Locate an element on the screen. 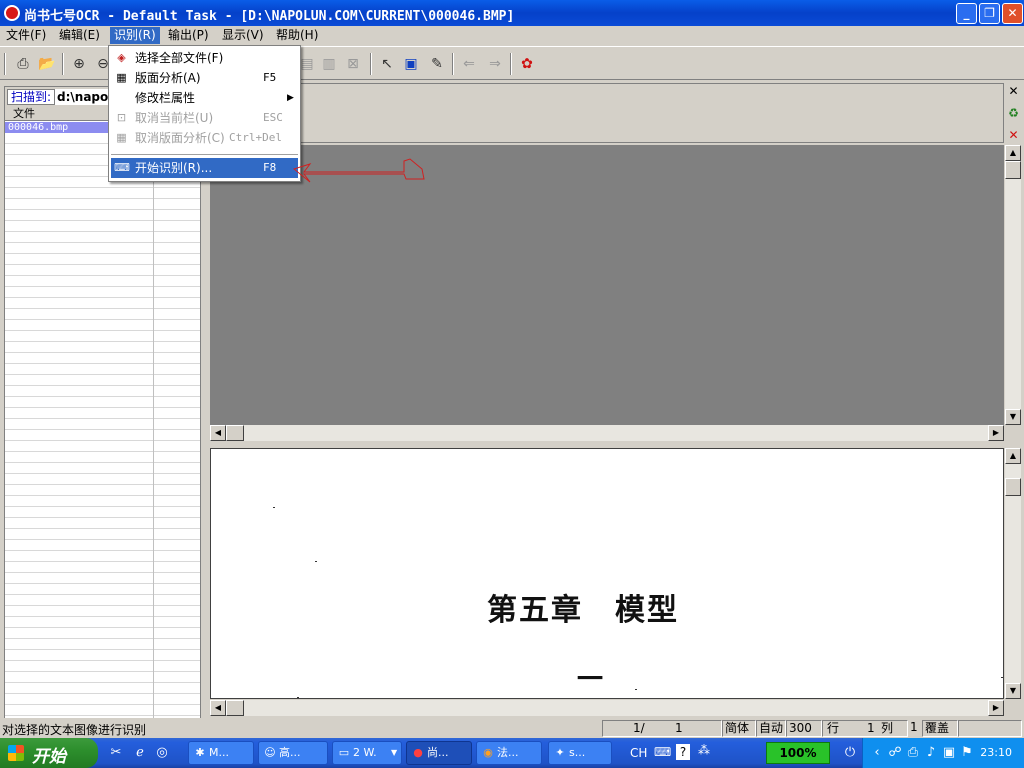  status-message: 对选择的文本图像进行识别 is located at coordinates (74, 730).